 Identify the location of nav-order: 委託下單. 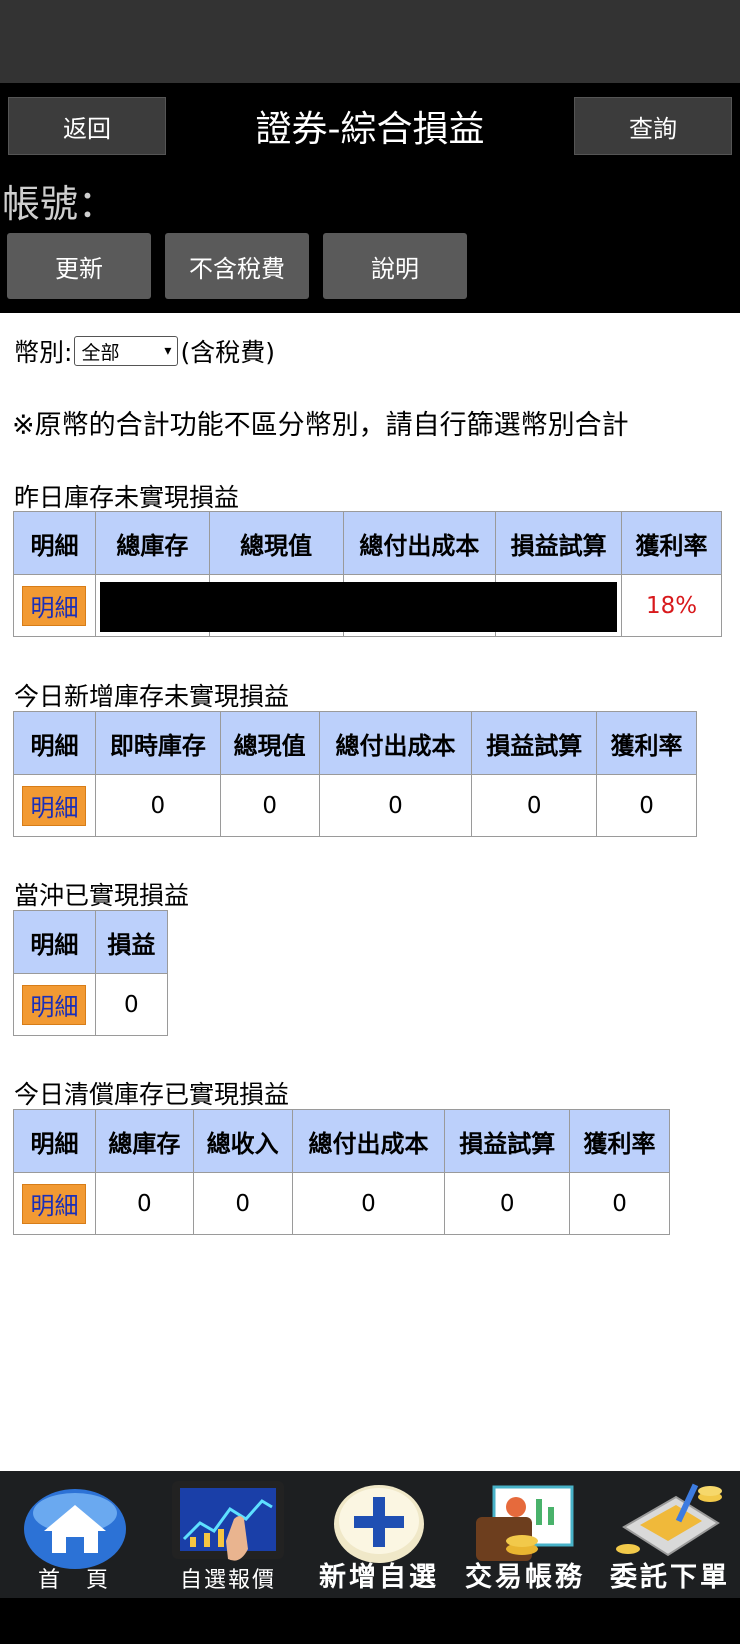
(670, 1534).